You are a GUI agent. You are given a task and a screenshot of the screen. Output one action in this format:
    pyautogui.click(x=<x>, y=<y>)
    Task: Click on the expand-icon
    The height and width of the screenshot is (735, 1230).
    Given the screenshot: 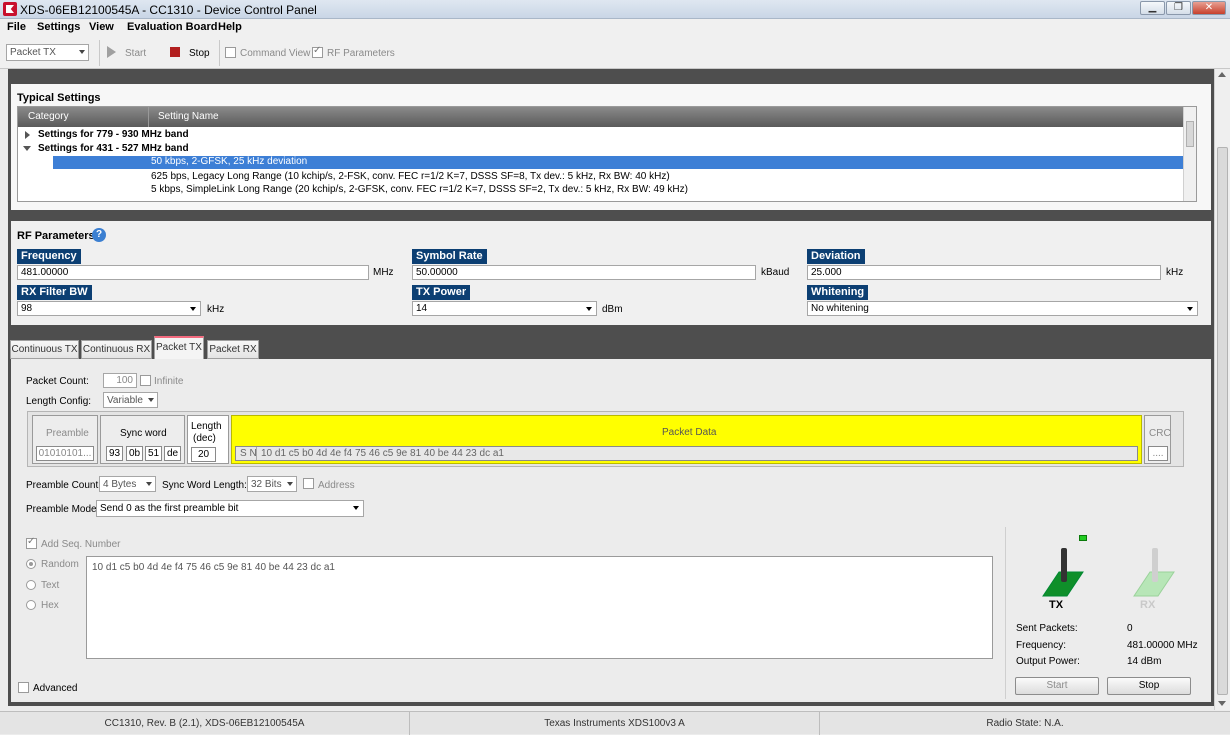 What is the action you would take?
    pyautogui.click(x=27, y=135)
    